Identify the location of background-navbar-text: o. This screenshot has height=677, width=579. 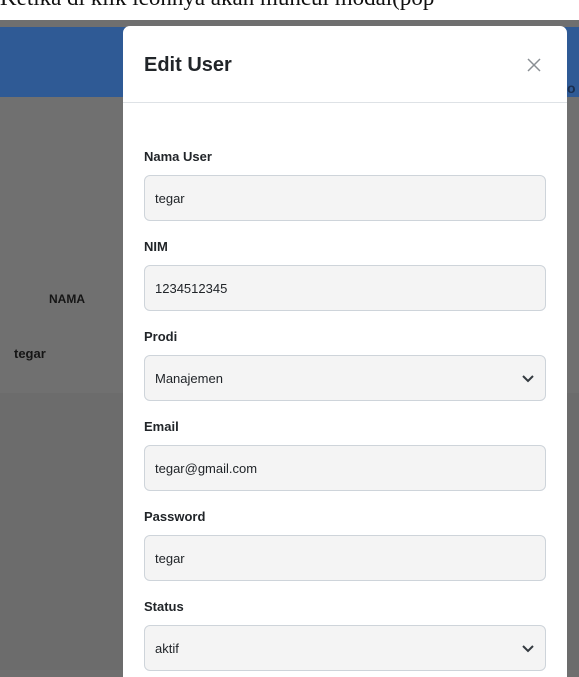
(571, 88).